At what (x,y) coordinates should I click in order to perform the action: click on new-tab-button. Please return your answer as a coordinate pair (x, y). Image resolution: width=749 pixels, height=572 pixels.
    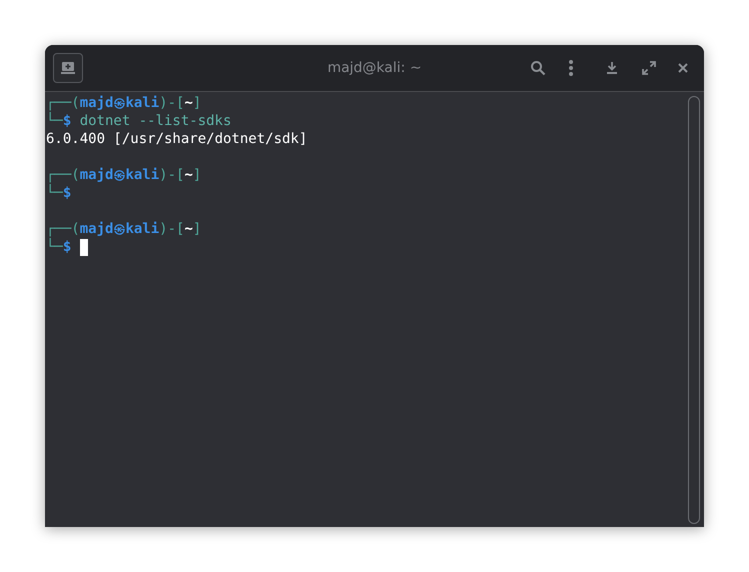
    Looking at the image, I should click on (68, 68).